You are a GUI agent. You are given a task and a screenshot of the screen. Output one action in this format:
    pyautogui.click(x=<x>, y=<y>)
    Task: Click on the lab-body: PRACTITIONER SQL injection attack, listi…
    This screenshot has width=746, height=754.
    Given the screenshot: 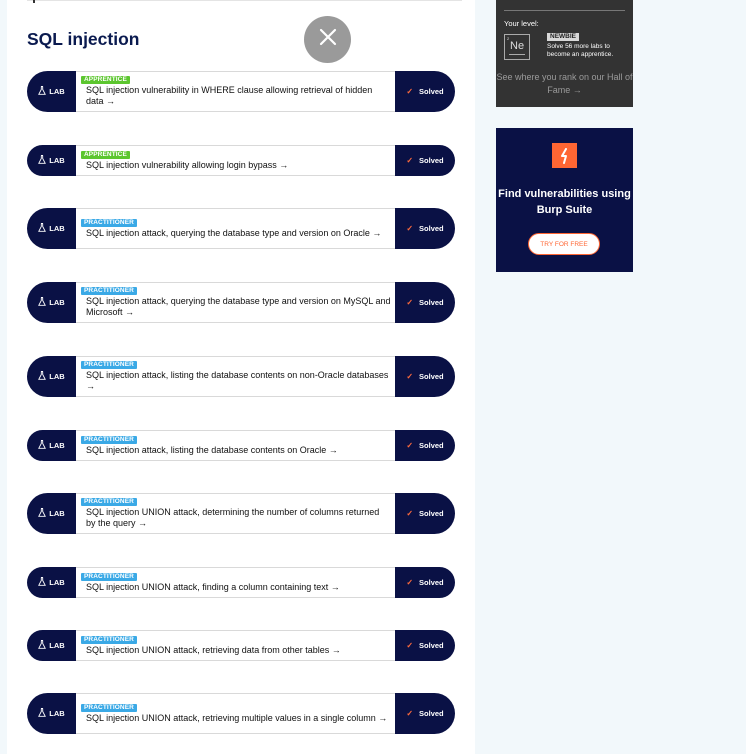 What is the action you would take?
    pyautogui.click(x=235, y=445)
    